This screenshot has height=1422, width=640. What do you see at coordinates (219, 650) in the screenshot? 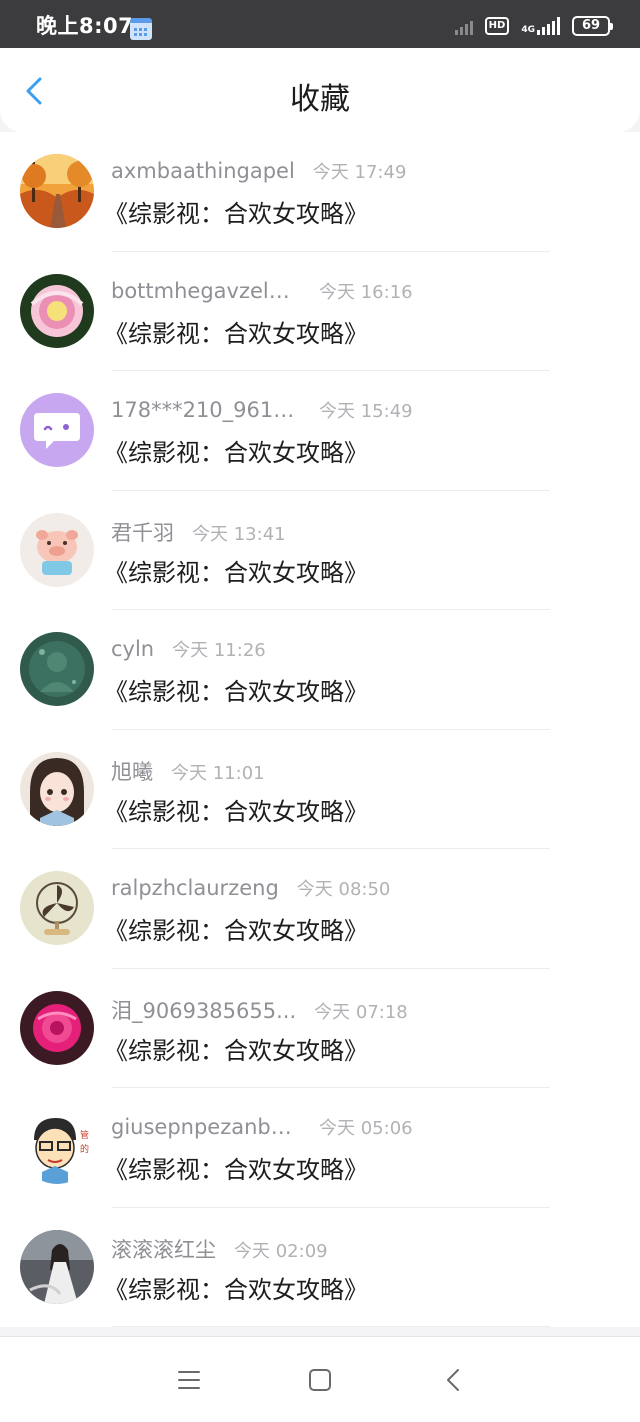
I see `timestamp: 今天 11:26` at bounding box center [219, 650].